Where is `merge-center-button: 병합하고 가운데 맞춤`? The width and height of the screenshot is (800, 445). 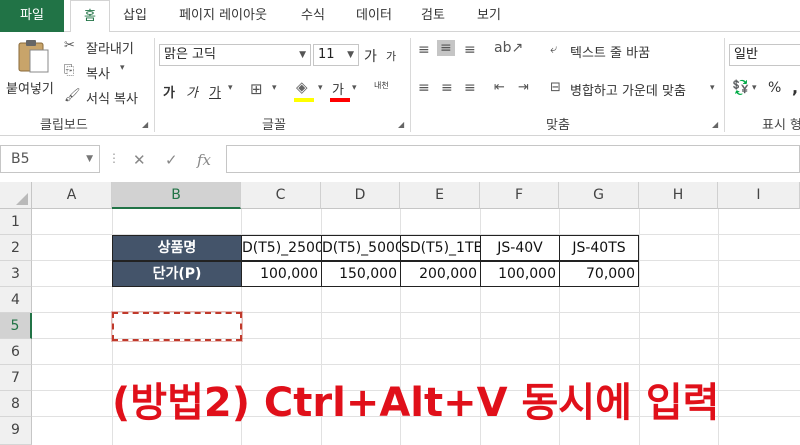 merge-center-button: 병합하고 가운데 맞춤 is located at coordinates (628, 89).